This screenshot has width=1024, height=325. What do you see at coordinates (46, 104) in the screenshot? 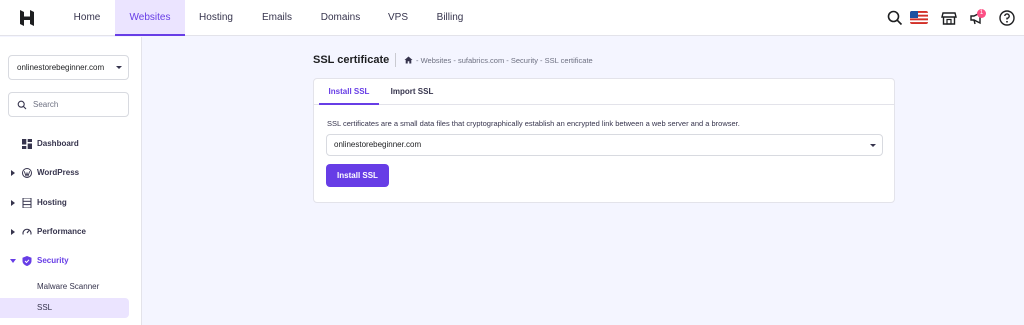
I see `search-placeholder: Search` at bounding box center [46, 104].